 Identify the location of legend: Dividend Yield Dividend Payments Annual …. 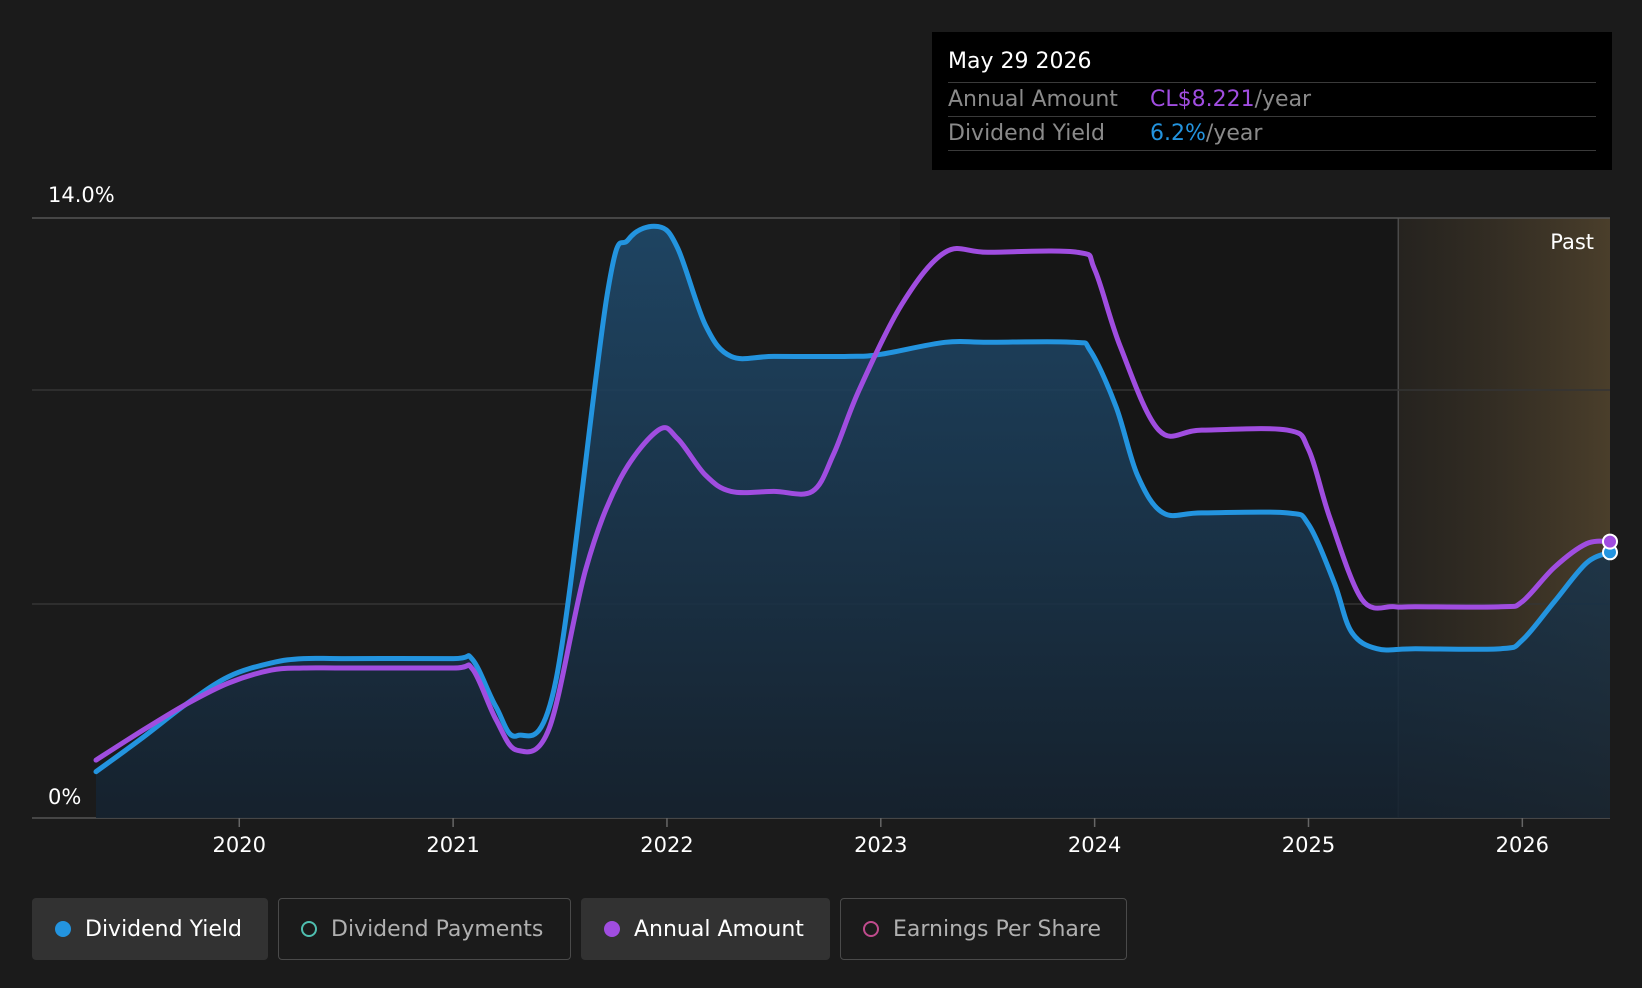
(579, 929).